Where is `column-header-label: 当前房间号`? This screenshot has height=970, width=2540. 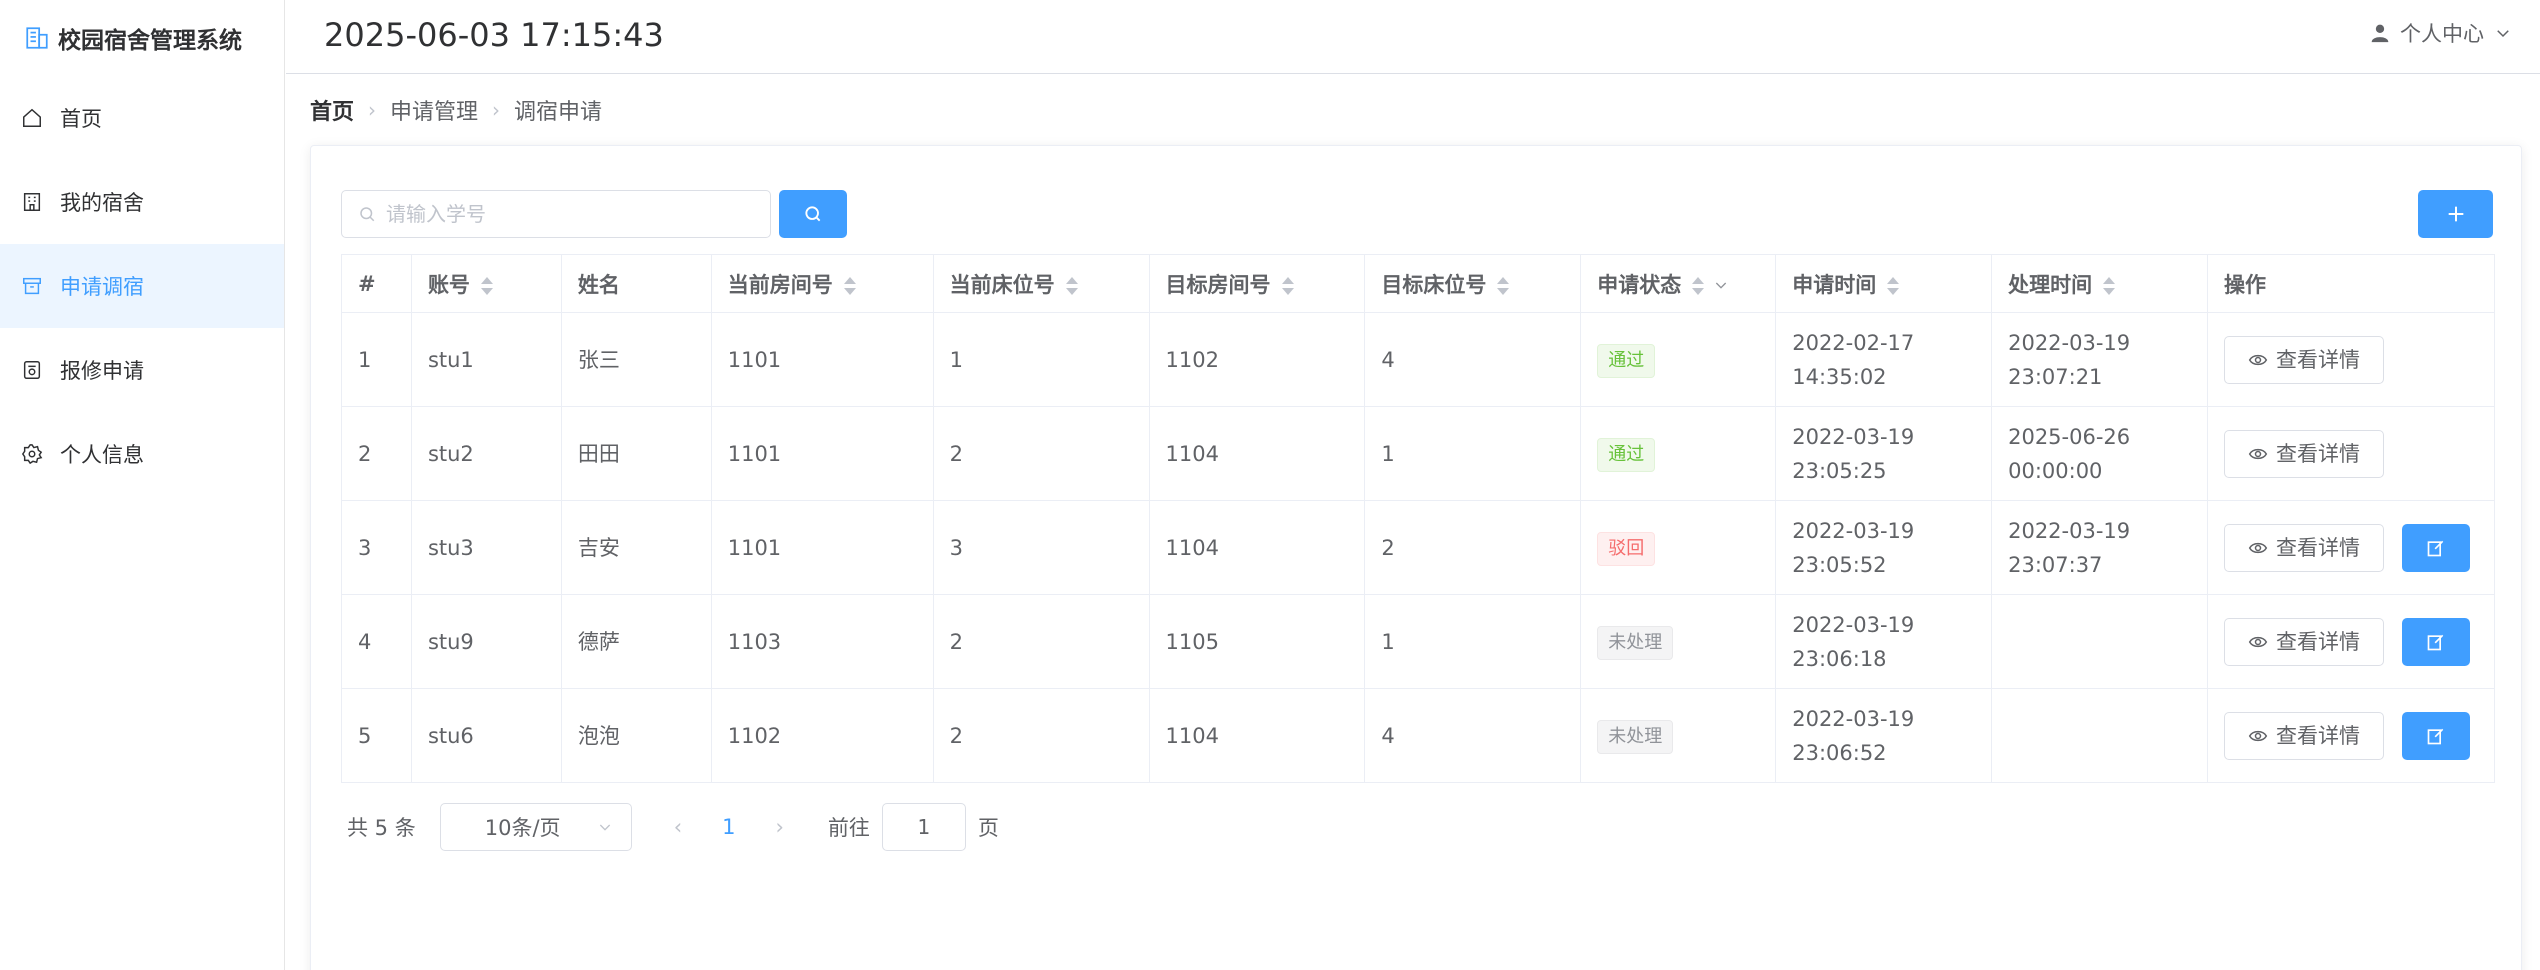 column-header-label: 当前房间号 is located at coordinates (780, 284).